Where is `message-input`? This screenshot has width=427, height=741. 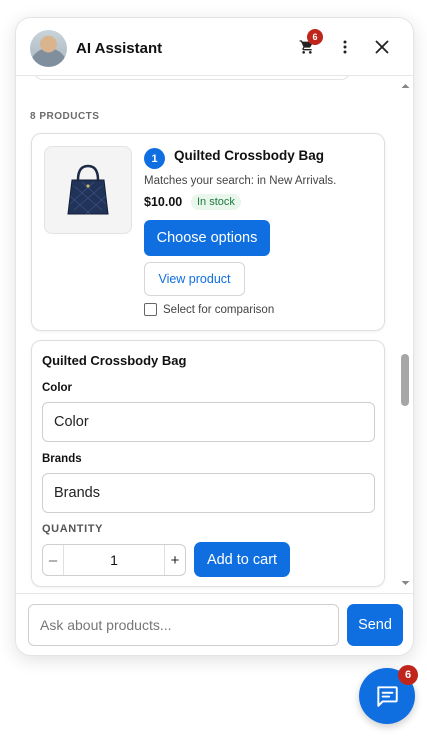
message-input is located at coordinates (183, 625).